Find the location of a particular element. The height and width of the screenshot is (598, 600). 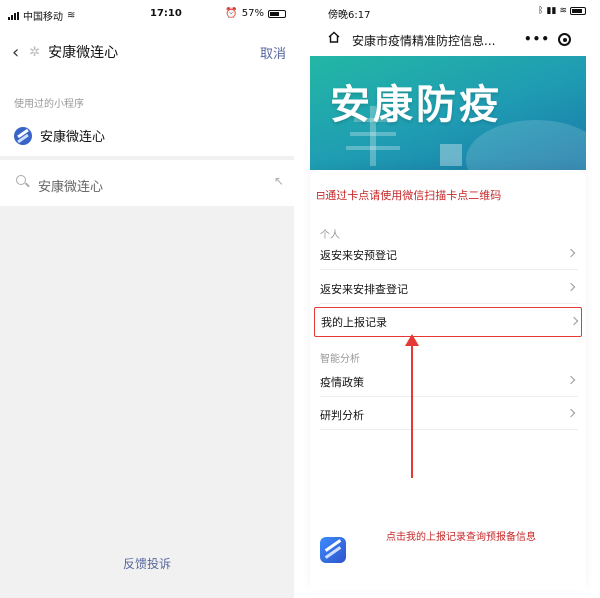

status-time: 17:10 is located at coordinates (166, 13).